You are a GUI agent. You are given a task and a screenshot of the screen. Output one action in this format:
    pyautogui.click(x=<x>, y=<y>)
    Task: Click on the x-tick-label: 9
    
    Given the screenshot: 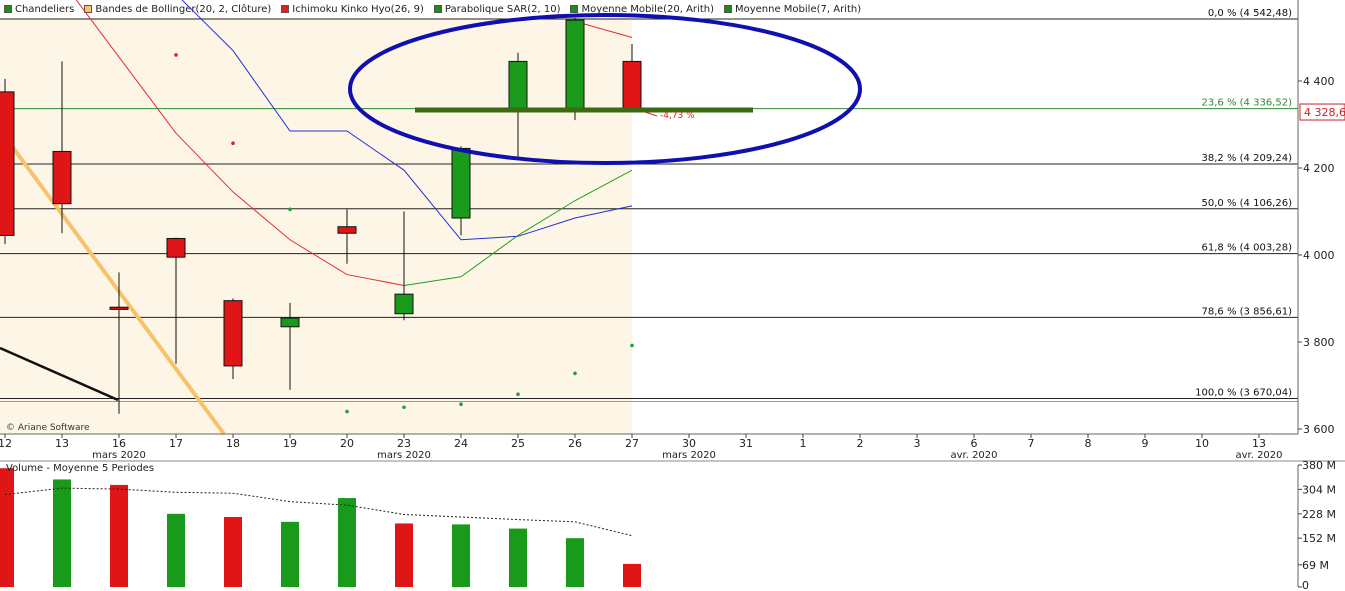 What is the action you would take?
    pyautogui.click(x=1145, y=443)
    